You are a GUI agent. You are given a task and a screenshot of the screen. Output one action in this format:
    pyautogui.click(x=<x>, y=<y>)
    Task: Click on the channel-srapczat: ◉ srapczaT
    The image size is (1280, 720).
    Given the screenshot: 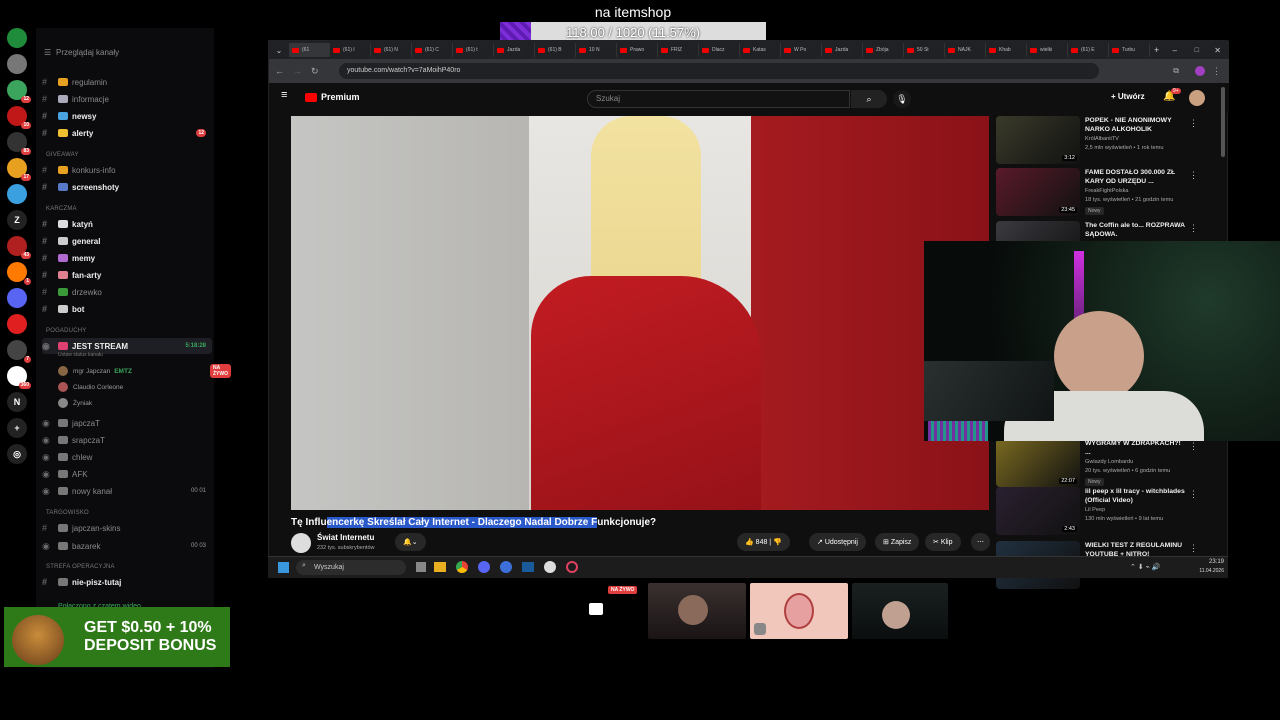 What is the action you would take?
    pyautogui.click(x=127, y=440)
    